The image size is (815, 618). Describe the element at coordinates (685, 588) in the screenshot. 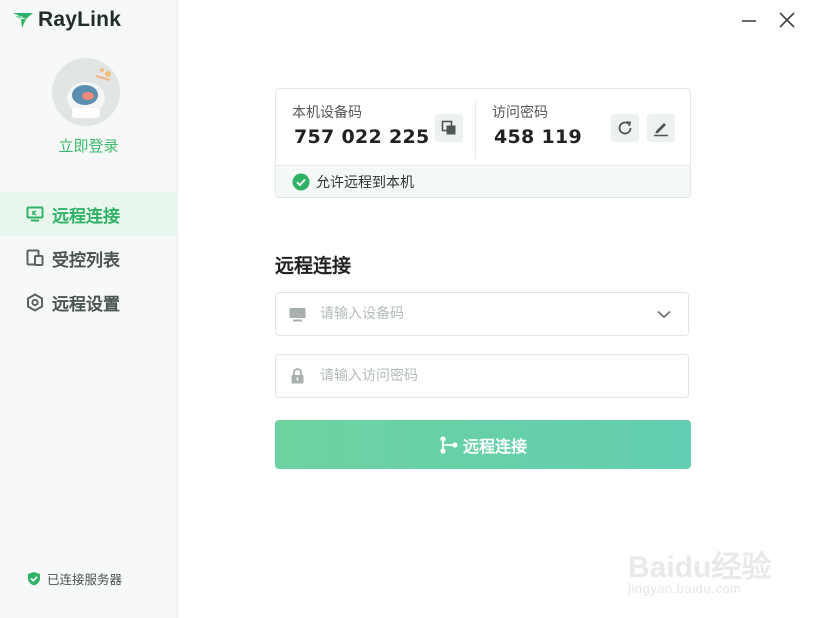

I see `watermark-line2: jingyan.baidu.com` at that location.